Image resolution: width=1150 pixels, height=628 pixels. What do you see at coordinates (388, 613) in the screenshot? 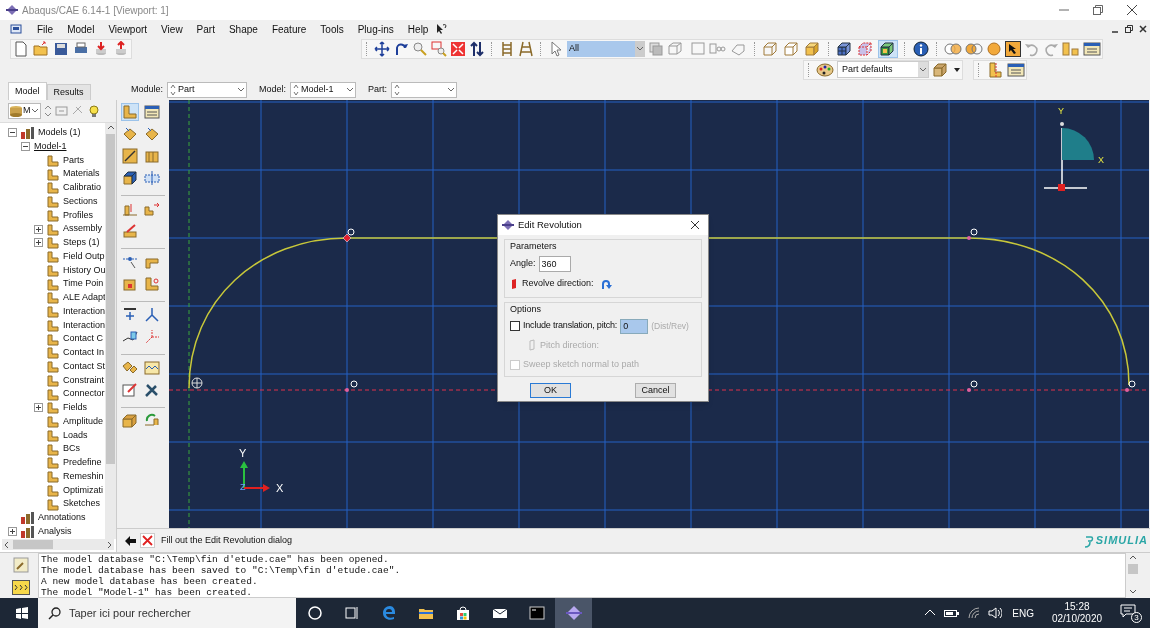
I see `browser-icon` at bounding box center [388, 613].